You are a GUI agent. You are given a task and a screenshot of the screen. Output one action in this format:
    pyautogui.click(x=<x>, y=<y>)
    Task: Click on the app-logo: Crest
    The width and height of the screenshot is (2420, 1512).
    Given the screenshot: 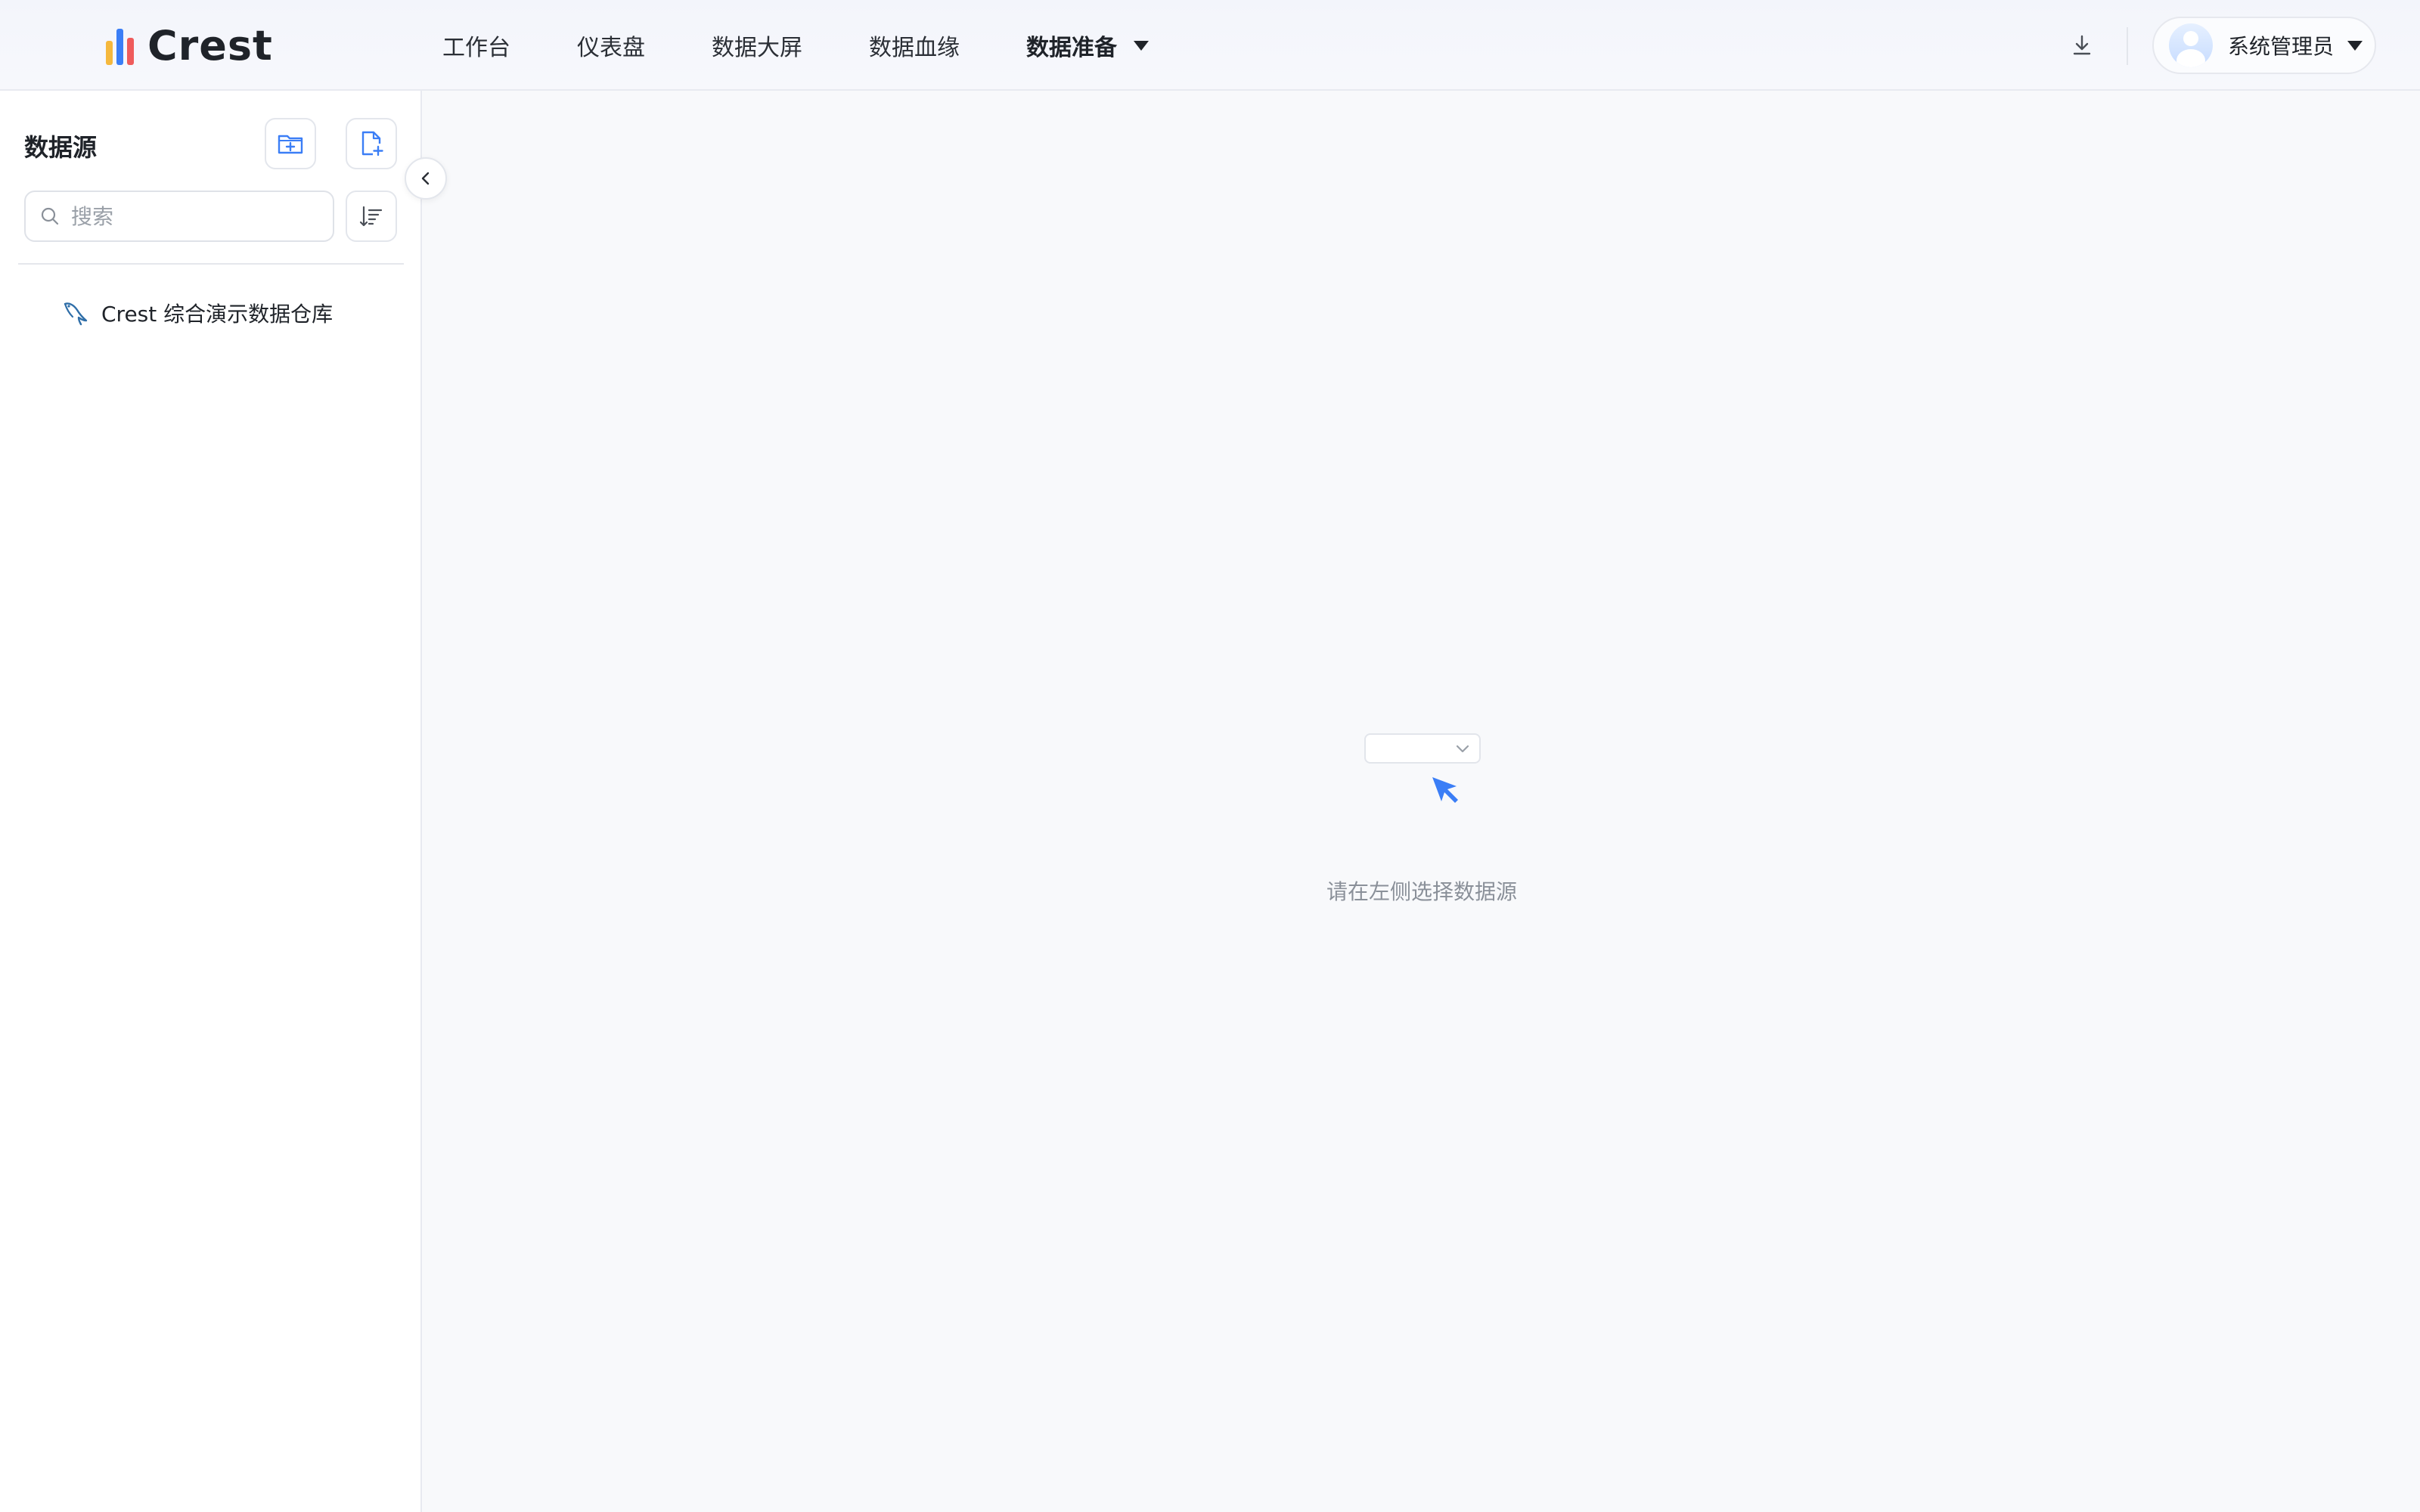 What is the action you would take?
    pyautogui.click(x=189, y=46)
    